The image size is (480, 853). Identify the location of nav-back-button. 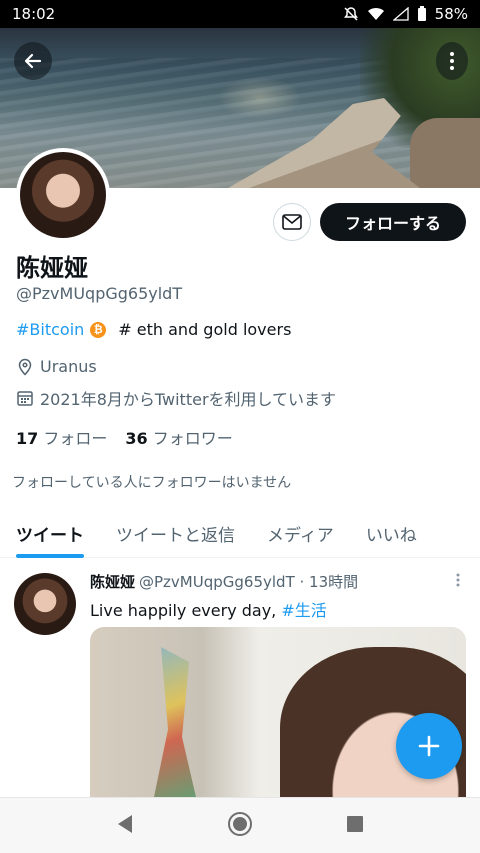
(125, 826).